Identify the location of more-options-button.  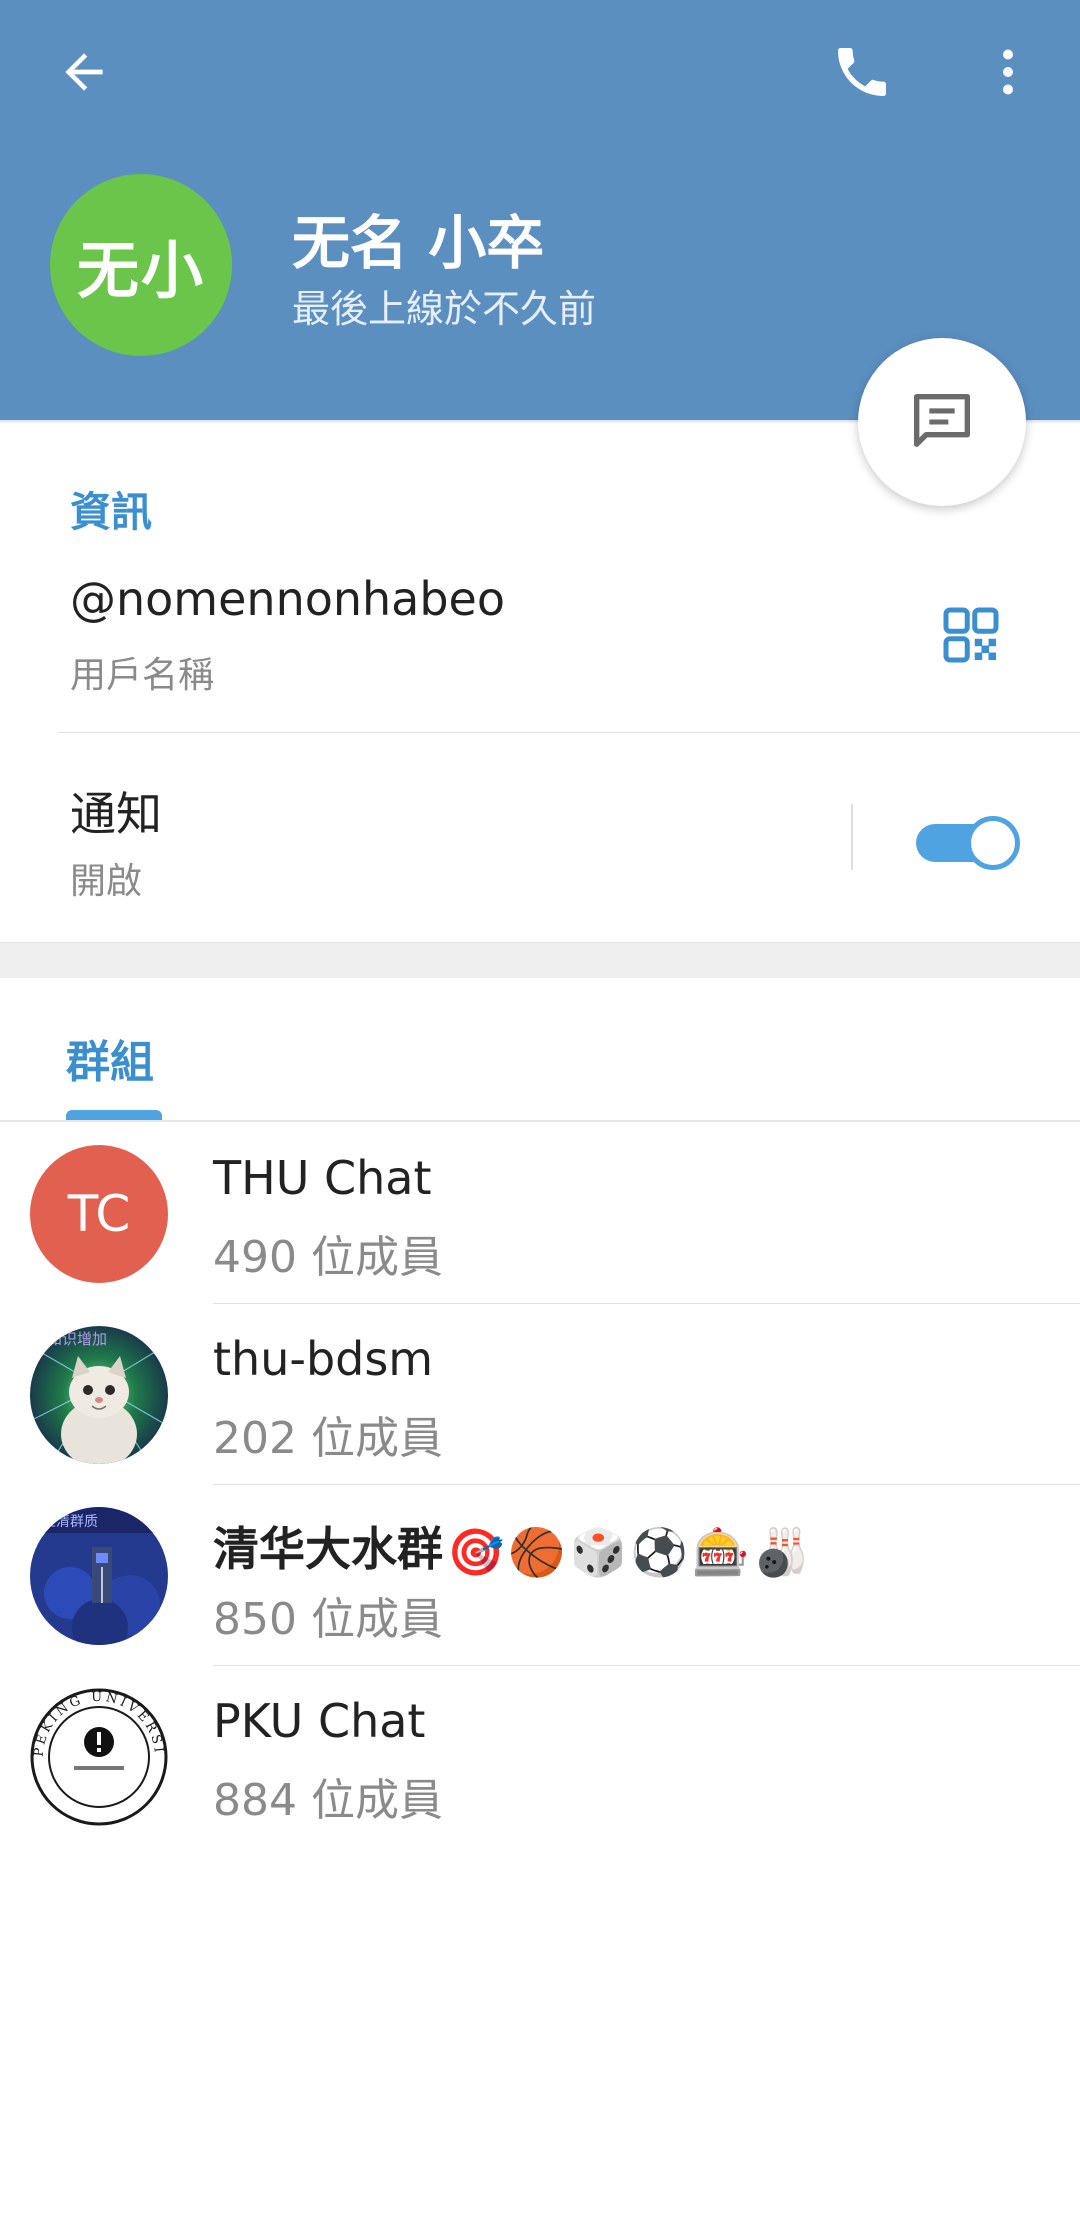
(1008, 72).